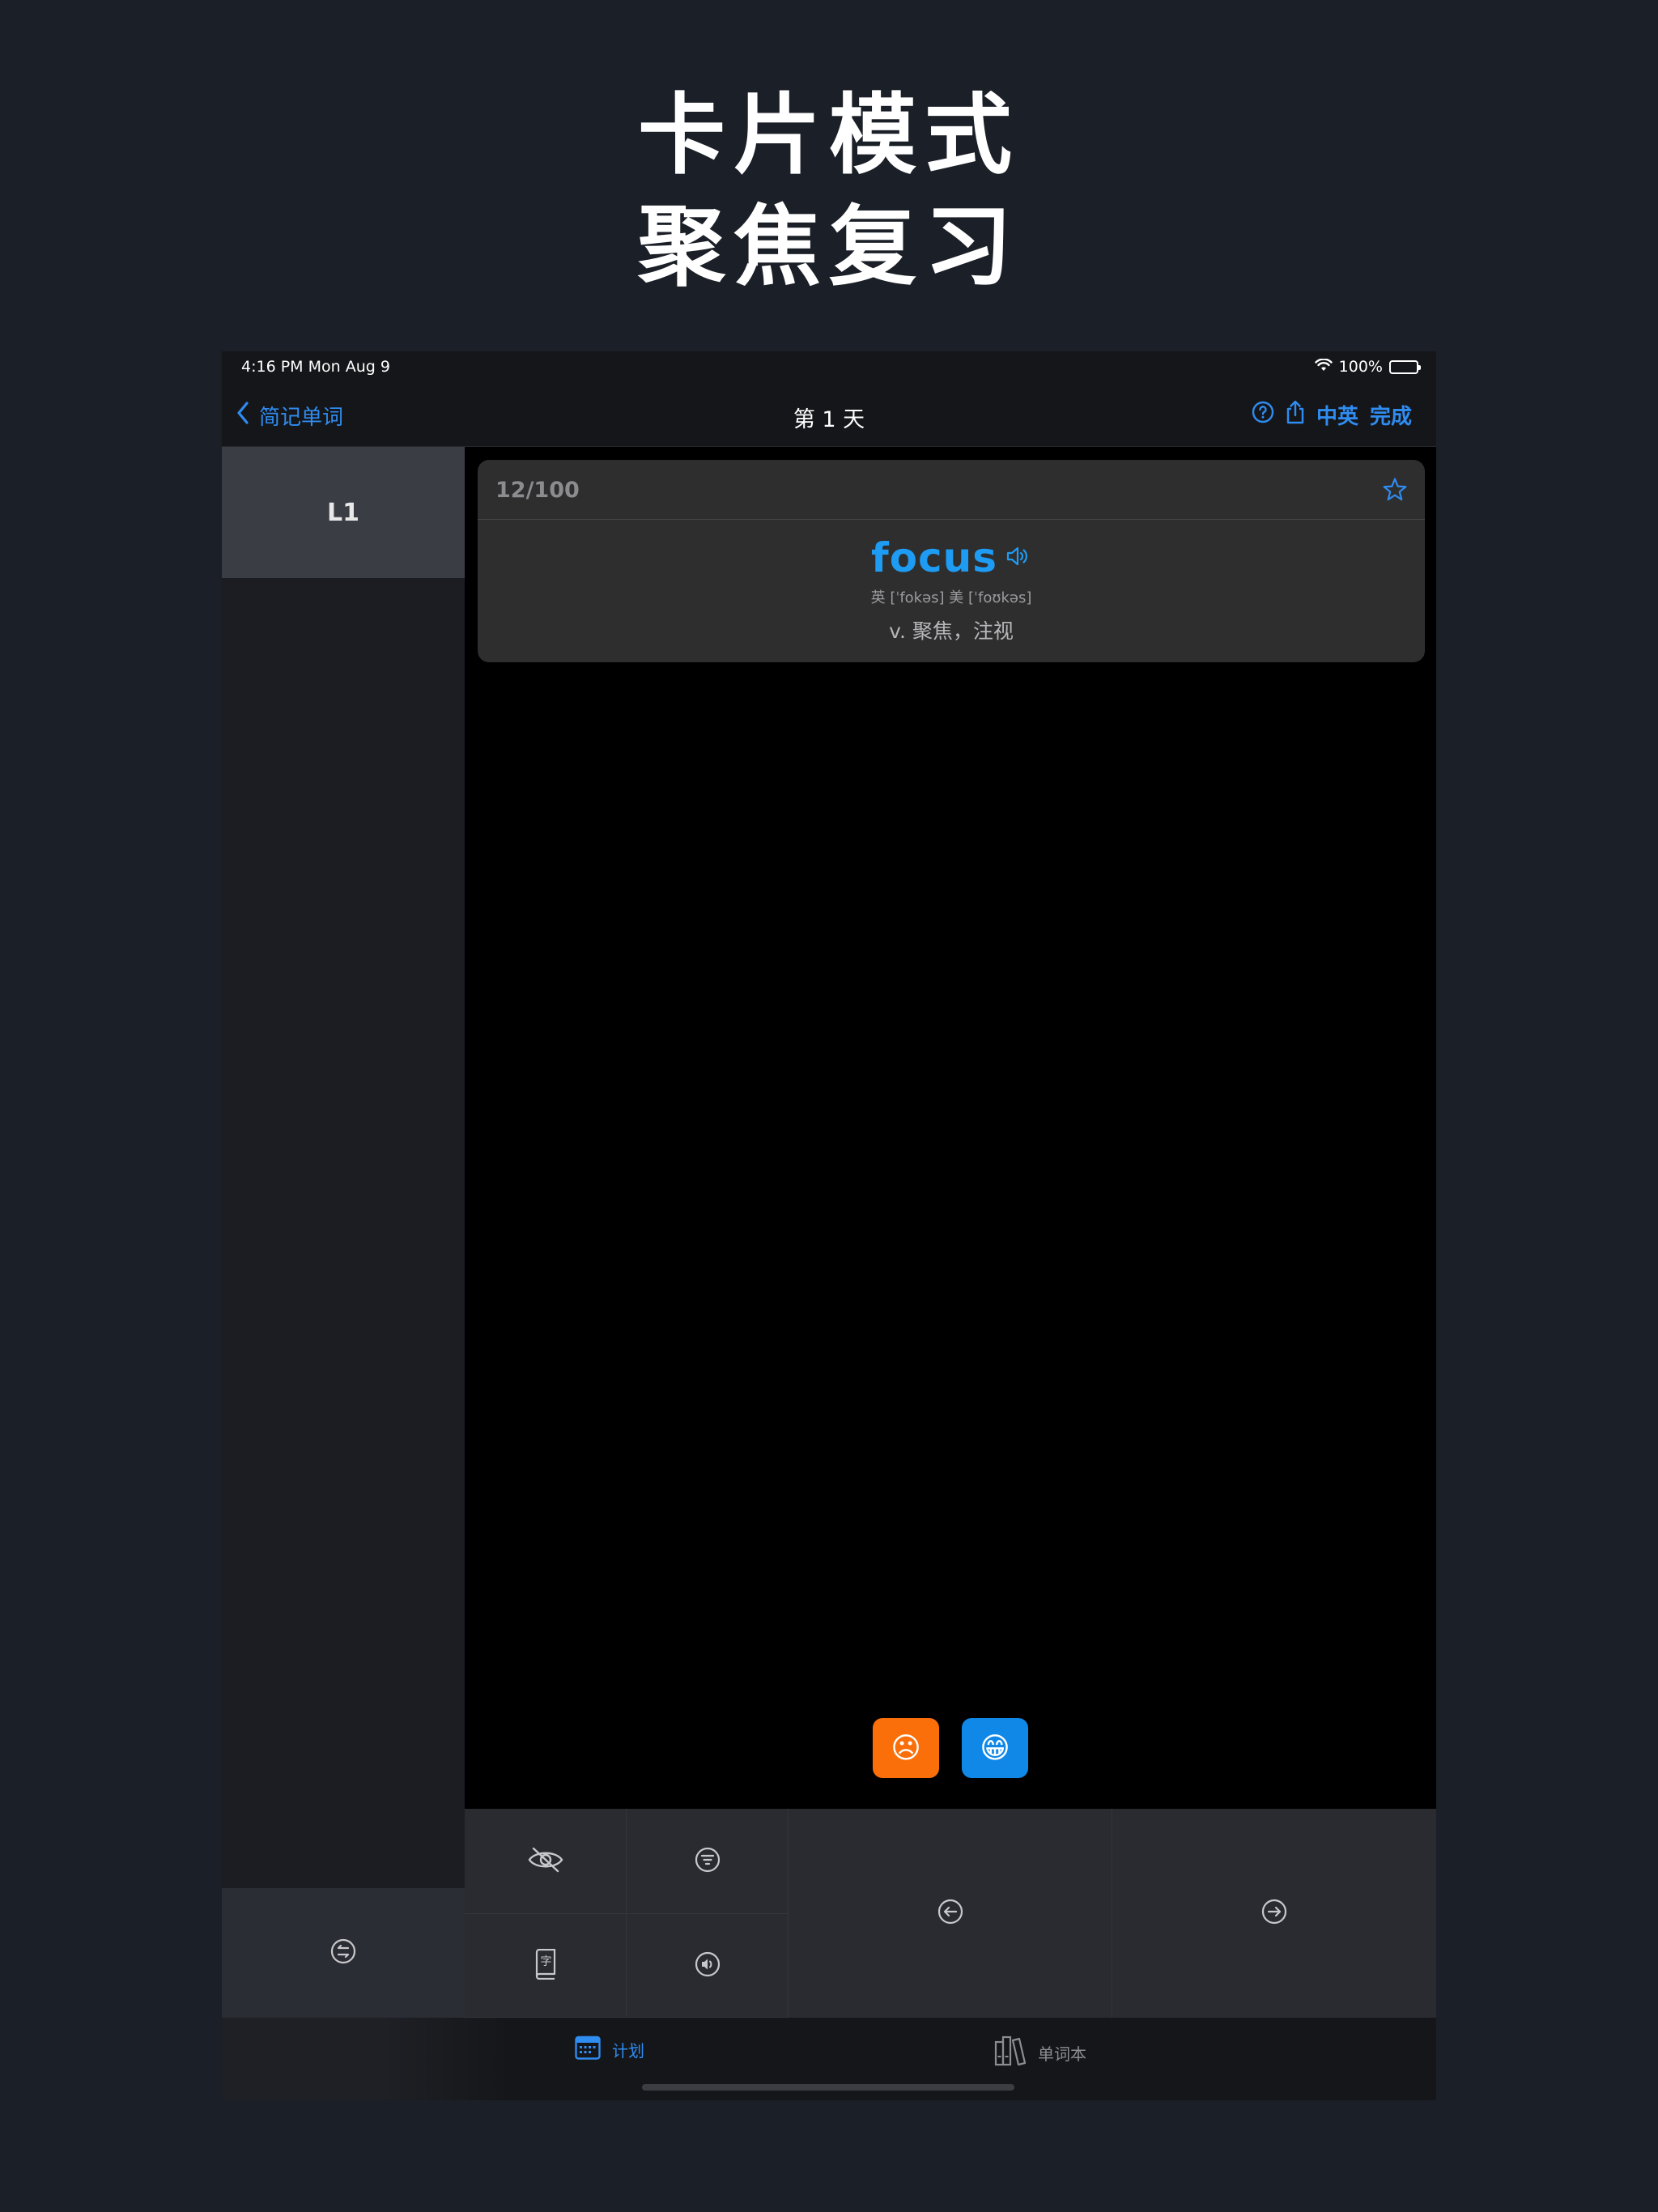 This screenshot has height=2212, width=1658. Describe the element at coordinates (828, 2087) in the screenshot. I see `home-indicator` at that location.